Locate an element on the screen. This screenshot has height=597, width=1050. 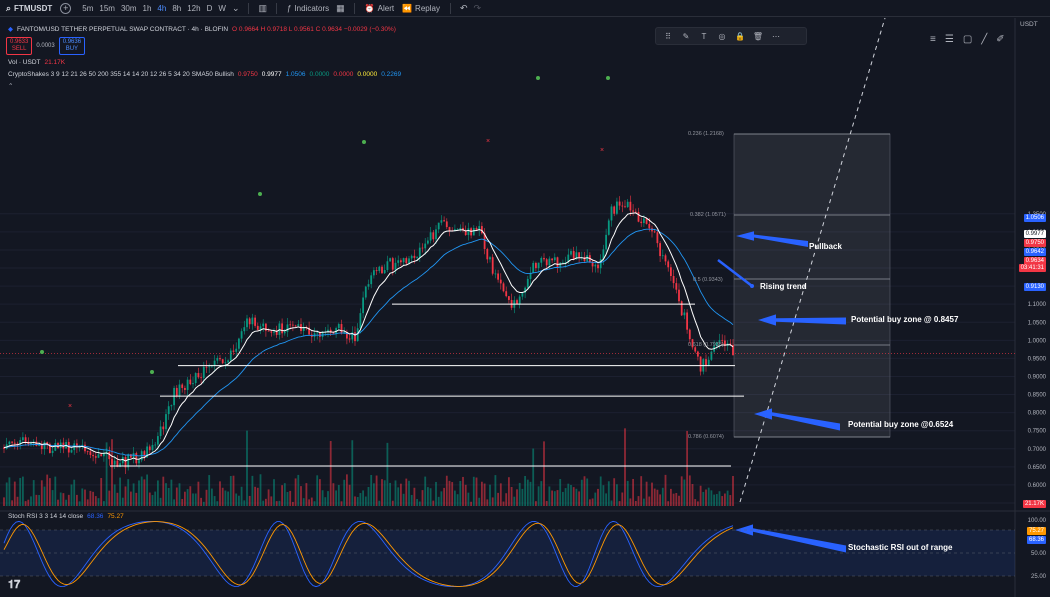
drag-handle-icon: ⠿ is located at coordinates (668, 36).